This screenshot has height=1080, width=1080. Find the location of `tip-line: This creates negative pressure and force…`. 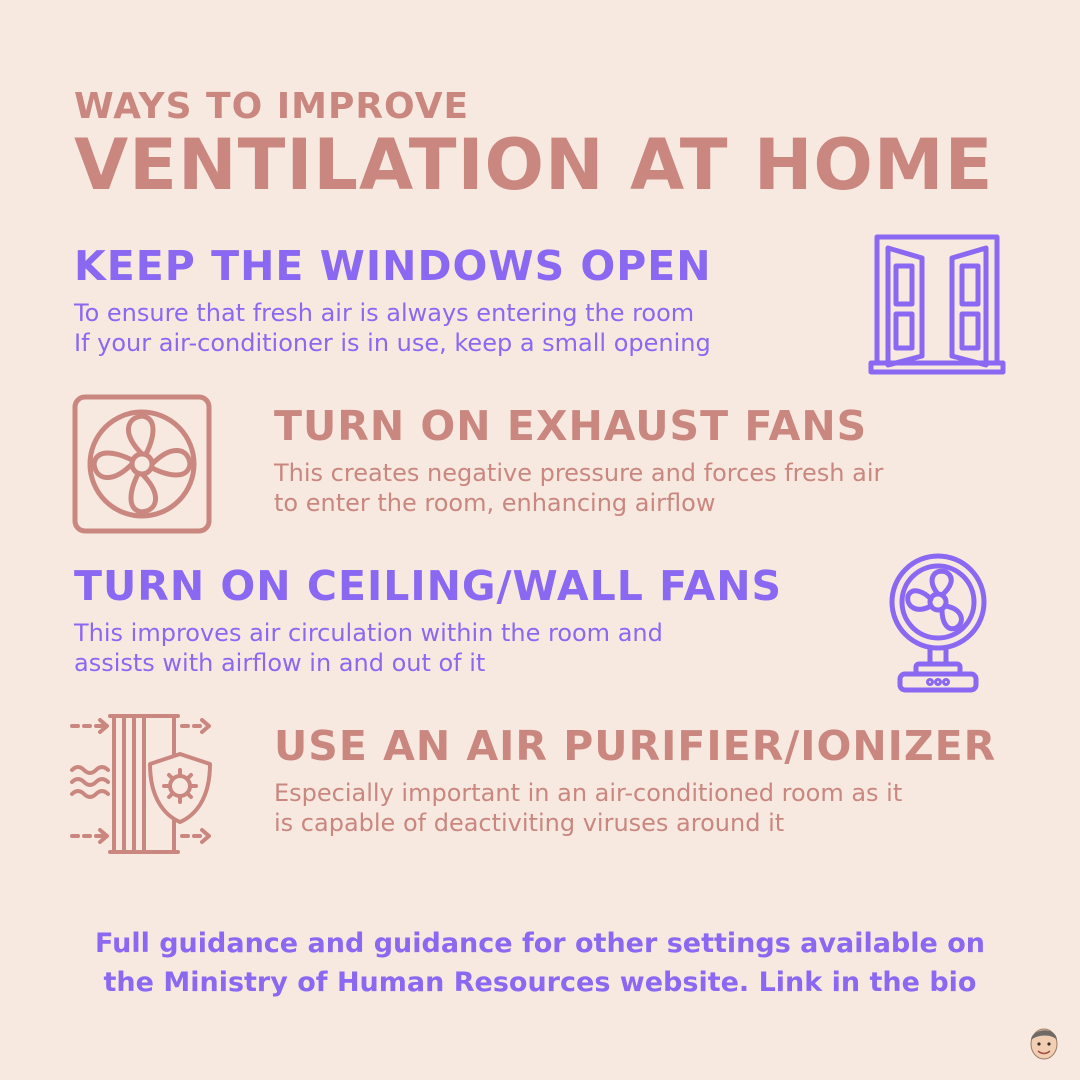

tip-line: This creates negative pressure and force… is located at coordinates (579, 473).